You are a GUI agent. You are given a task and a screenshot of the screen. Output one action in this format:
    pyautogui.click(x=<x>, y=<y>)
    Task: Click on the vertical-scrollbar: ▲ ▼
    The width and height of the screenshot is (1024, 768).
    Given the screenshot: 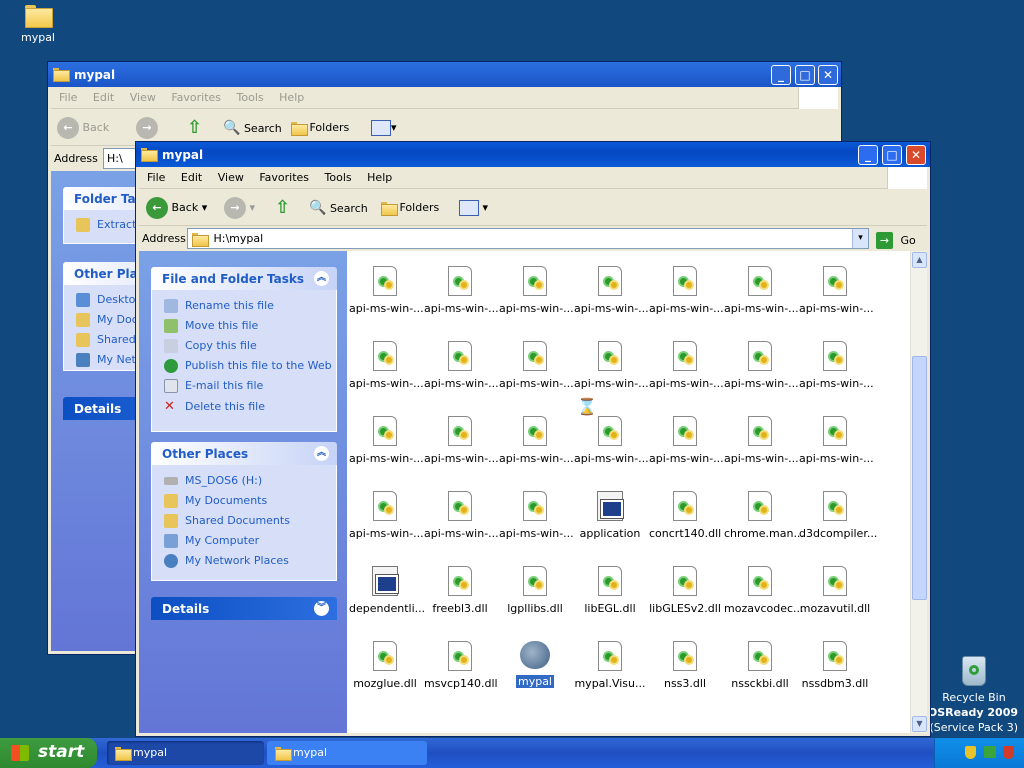 What is the action you would take?
    pyautogui.click(x=918, y=492)
    